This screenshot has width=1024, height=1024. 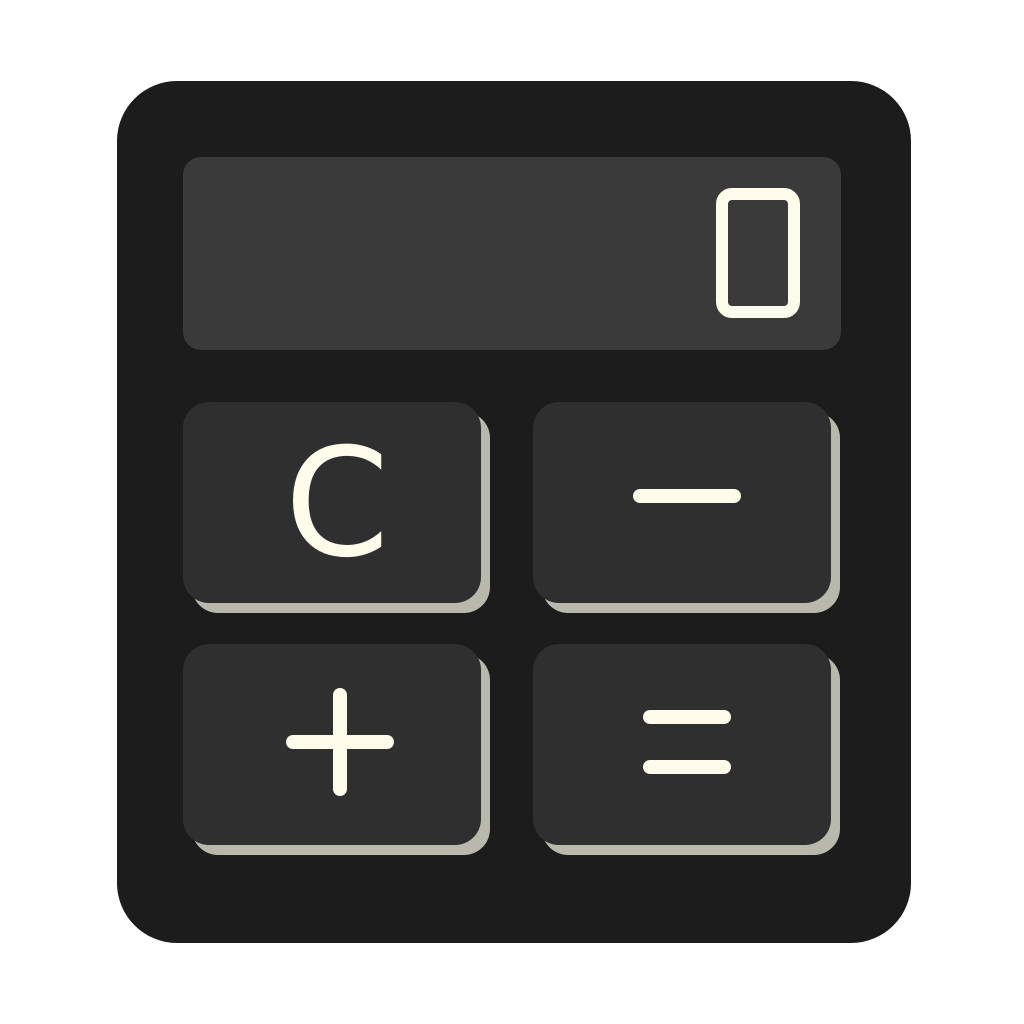 I want to click on plus-button, so click(x=332, y=744).